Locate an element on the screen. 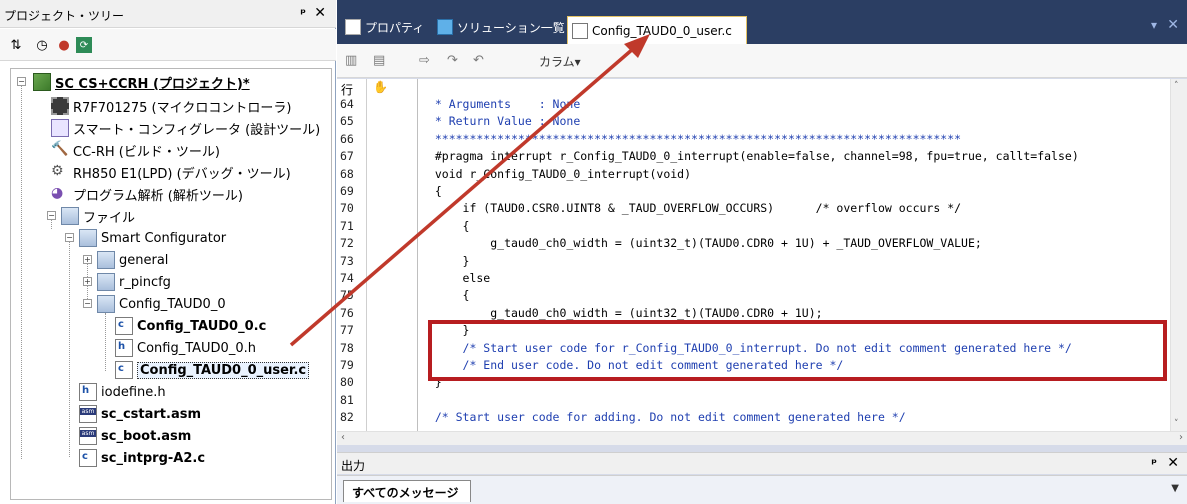  chevron-down-icon: ▼ is located at coordinates (1175, 488).